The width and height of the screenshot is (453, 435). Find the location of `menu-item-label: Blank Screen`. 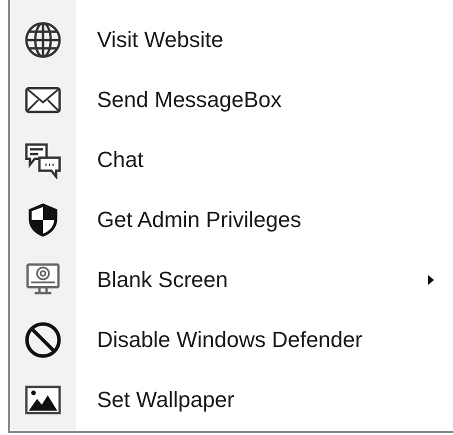

menu-item-label: Blank Screen is located at coordinates (162, 280).